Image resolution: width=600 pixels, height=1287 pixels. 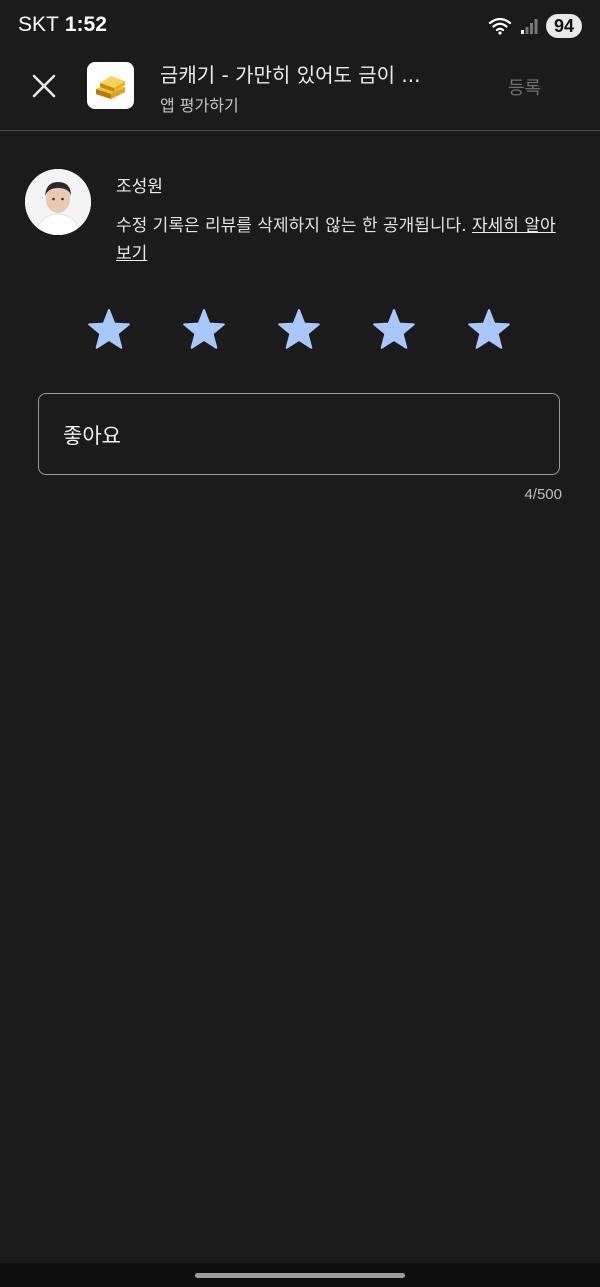 I want to click on home-indicator, so click(x=300, y=1275).